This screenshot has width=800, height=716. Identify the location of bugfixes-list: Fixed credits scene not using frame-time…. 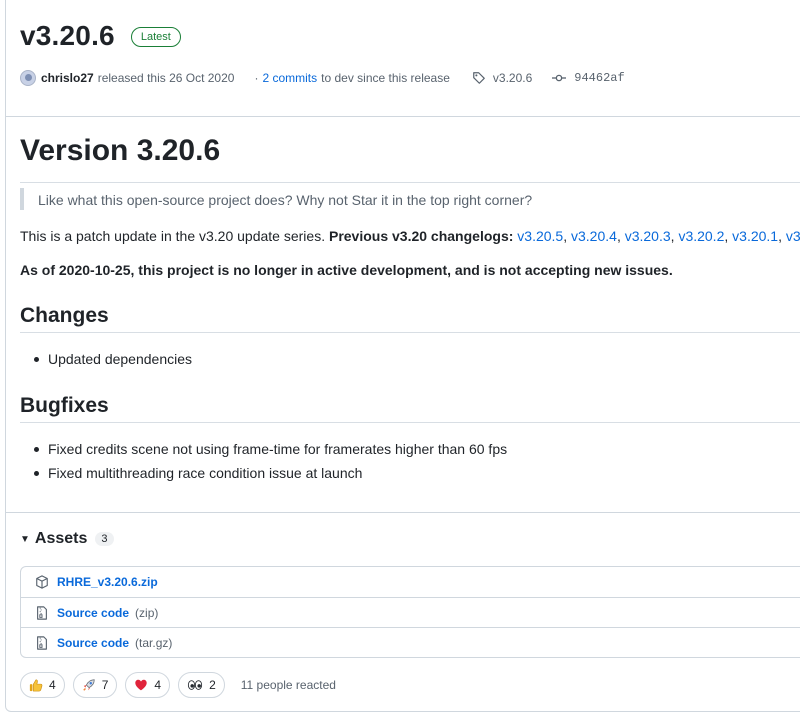
(270, 461).